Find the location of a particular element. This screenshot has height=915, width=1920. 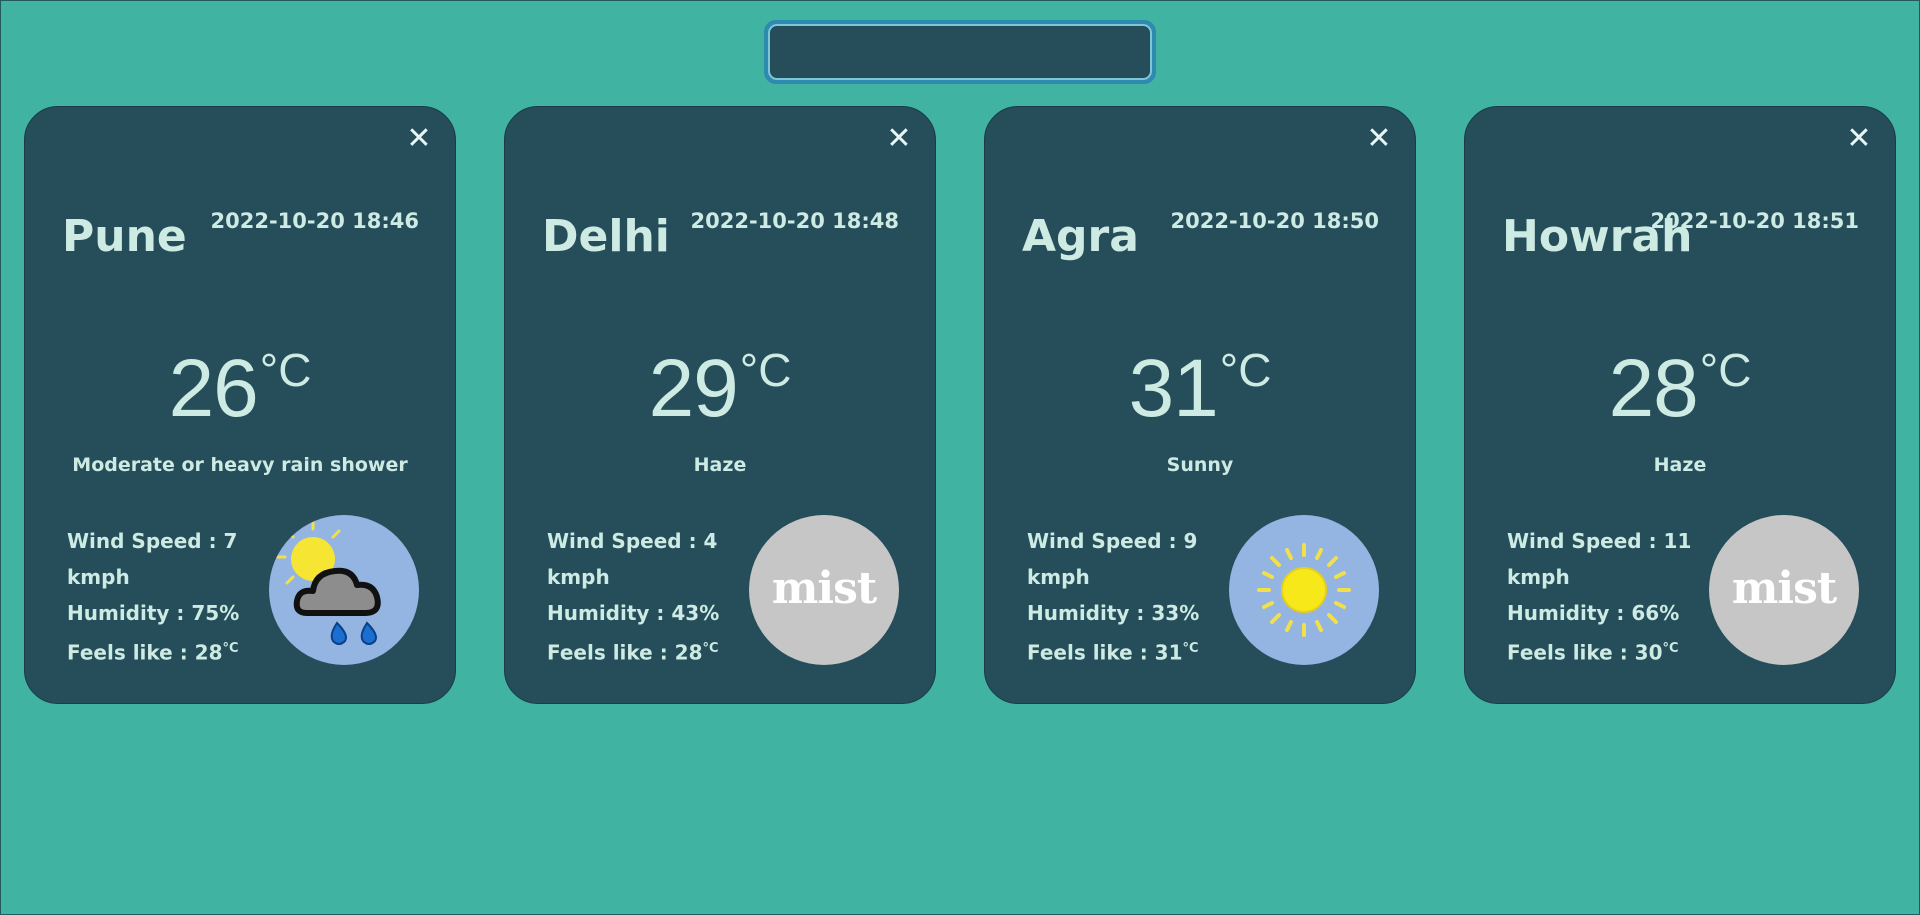

datetime: 2022-10-20 18:51 is located at coordinates (1754, 221).